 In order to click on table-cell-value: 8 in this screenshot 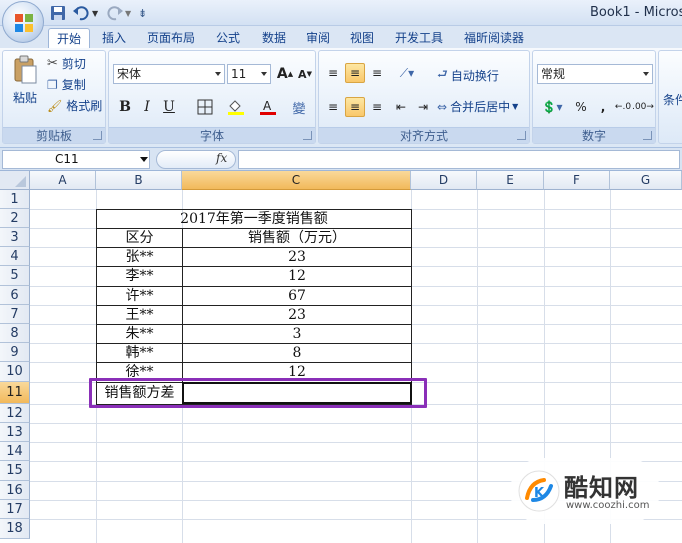, I will do `click(297, 352)`.